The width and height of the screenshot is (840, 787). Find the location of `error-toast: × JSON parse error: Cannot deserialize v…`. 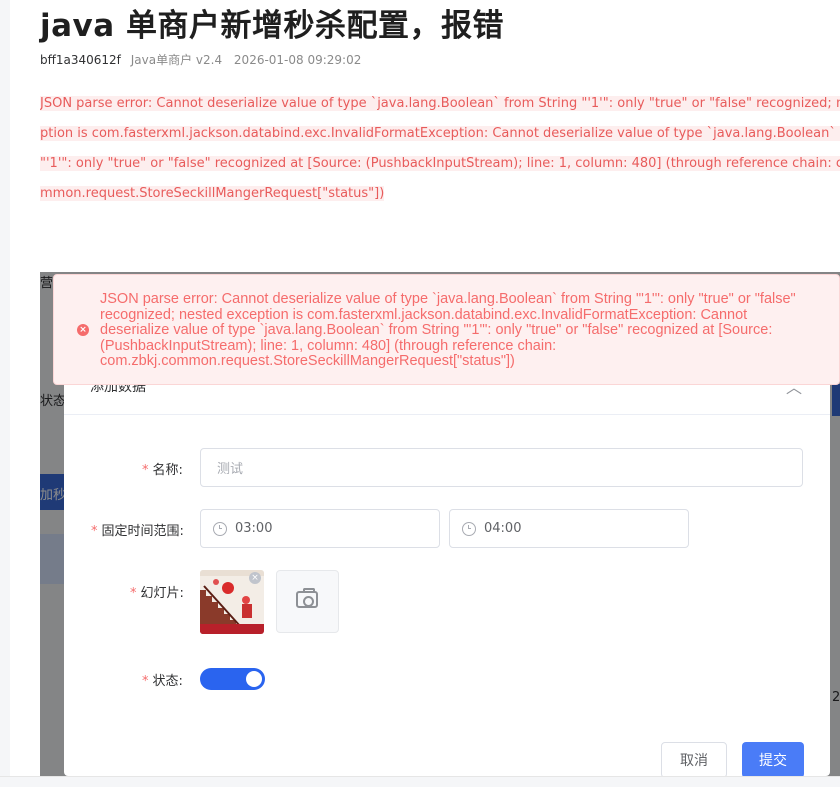

error-toast: × JSON parse error: Cannot deserialize v… is located at coordinates (446, 329).